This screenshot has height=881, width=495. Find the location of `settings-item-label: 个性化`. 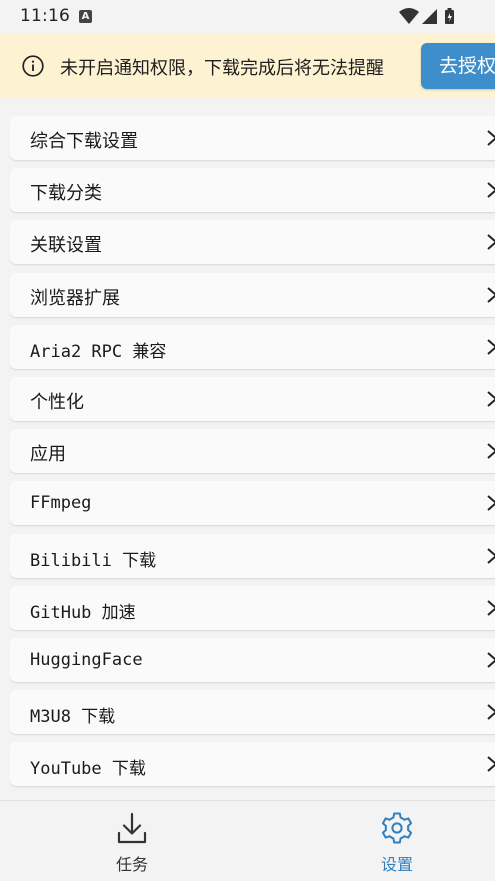

settings-item-label: 个性化 is located at coordinates (57, 402).